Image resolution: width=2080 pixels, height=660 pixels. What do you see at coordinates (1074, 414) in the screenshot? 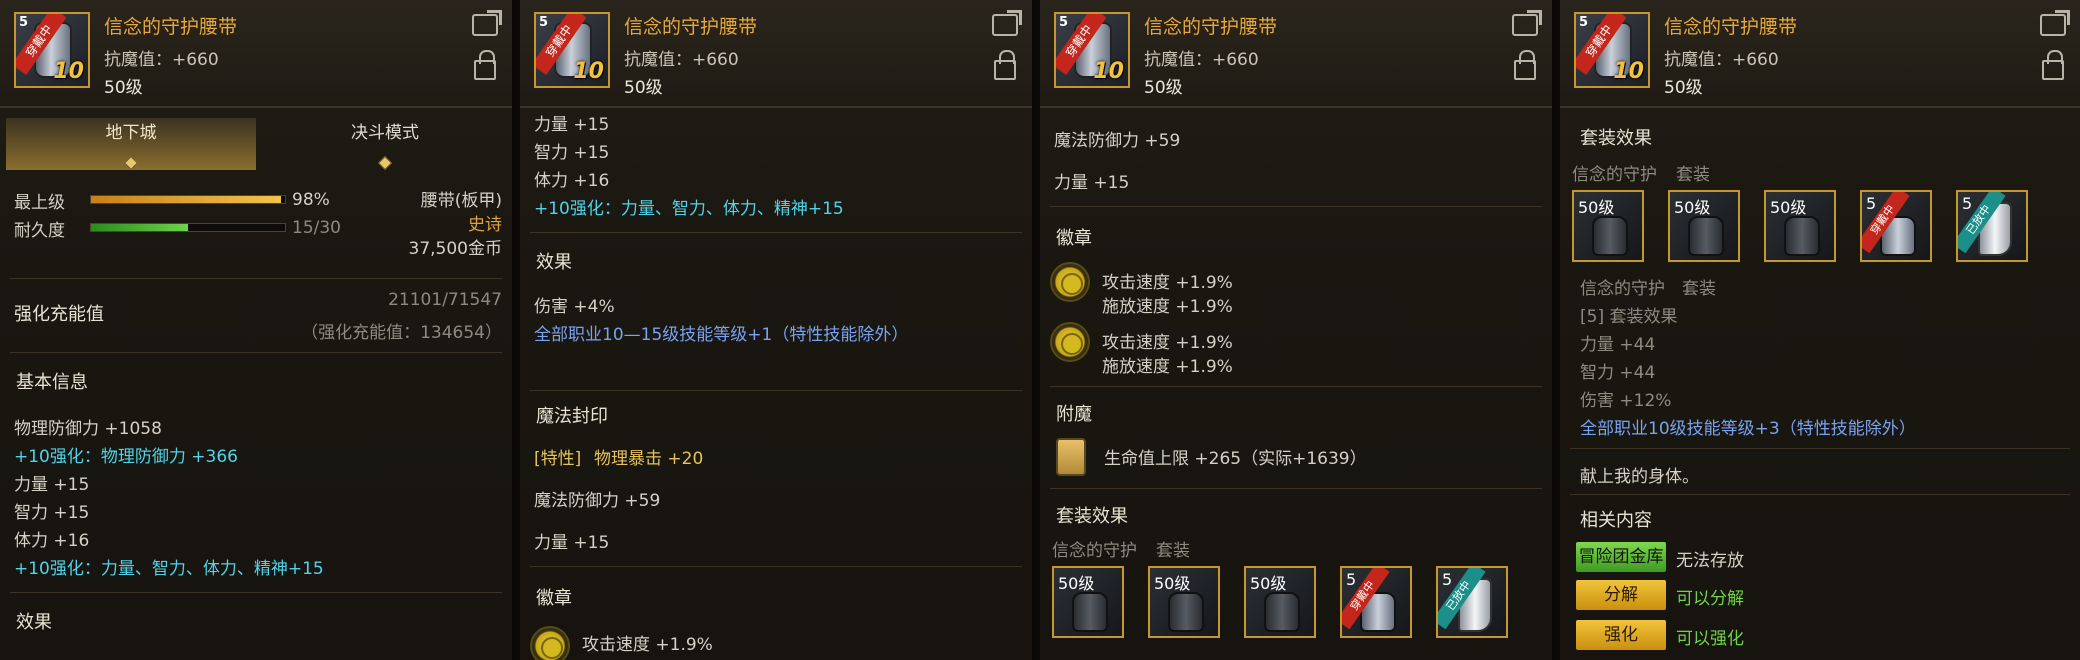
I see `enchant-title: 附魔` at bounding box center [1074, 414].